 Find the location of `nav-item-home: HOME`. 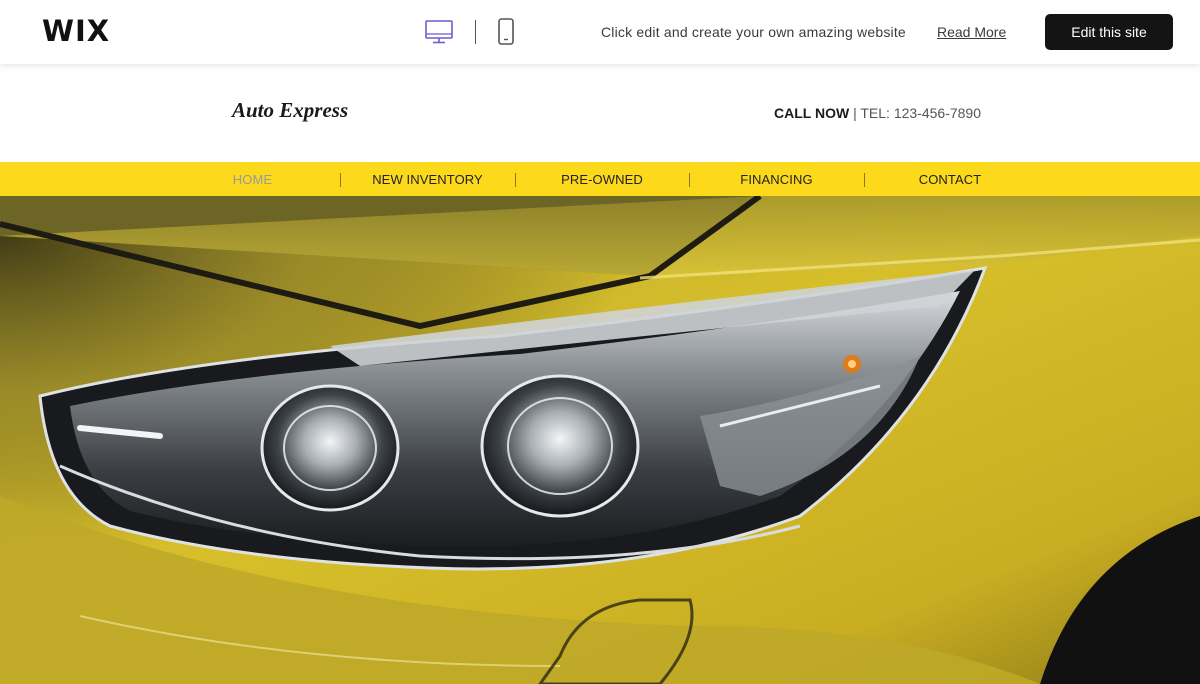

nav-item-home: HOME is located at coordinates (252, 179).